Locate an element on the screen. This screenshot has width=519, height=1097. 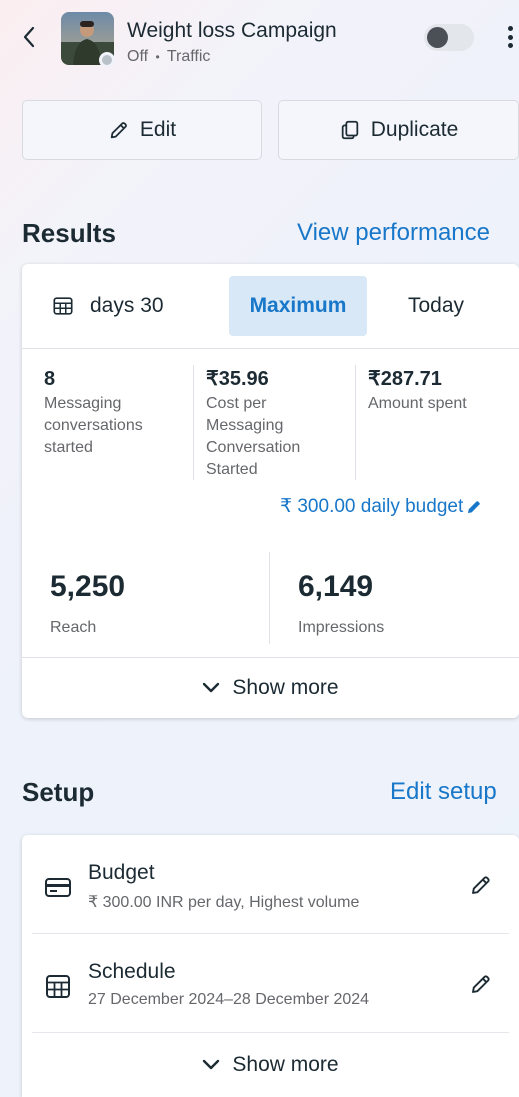
metric-value: ₹35.96 is located at coordinates (237, 379).